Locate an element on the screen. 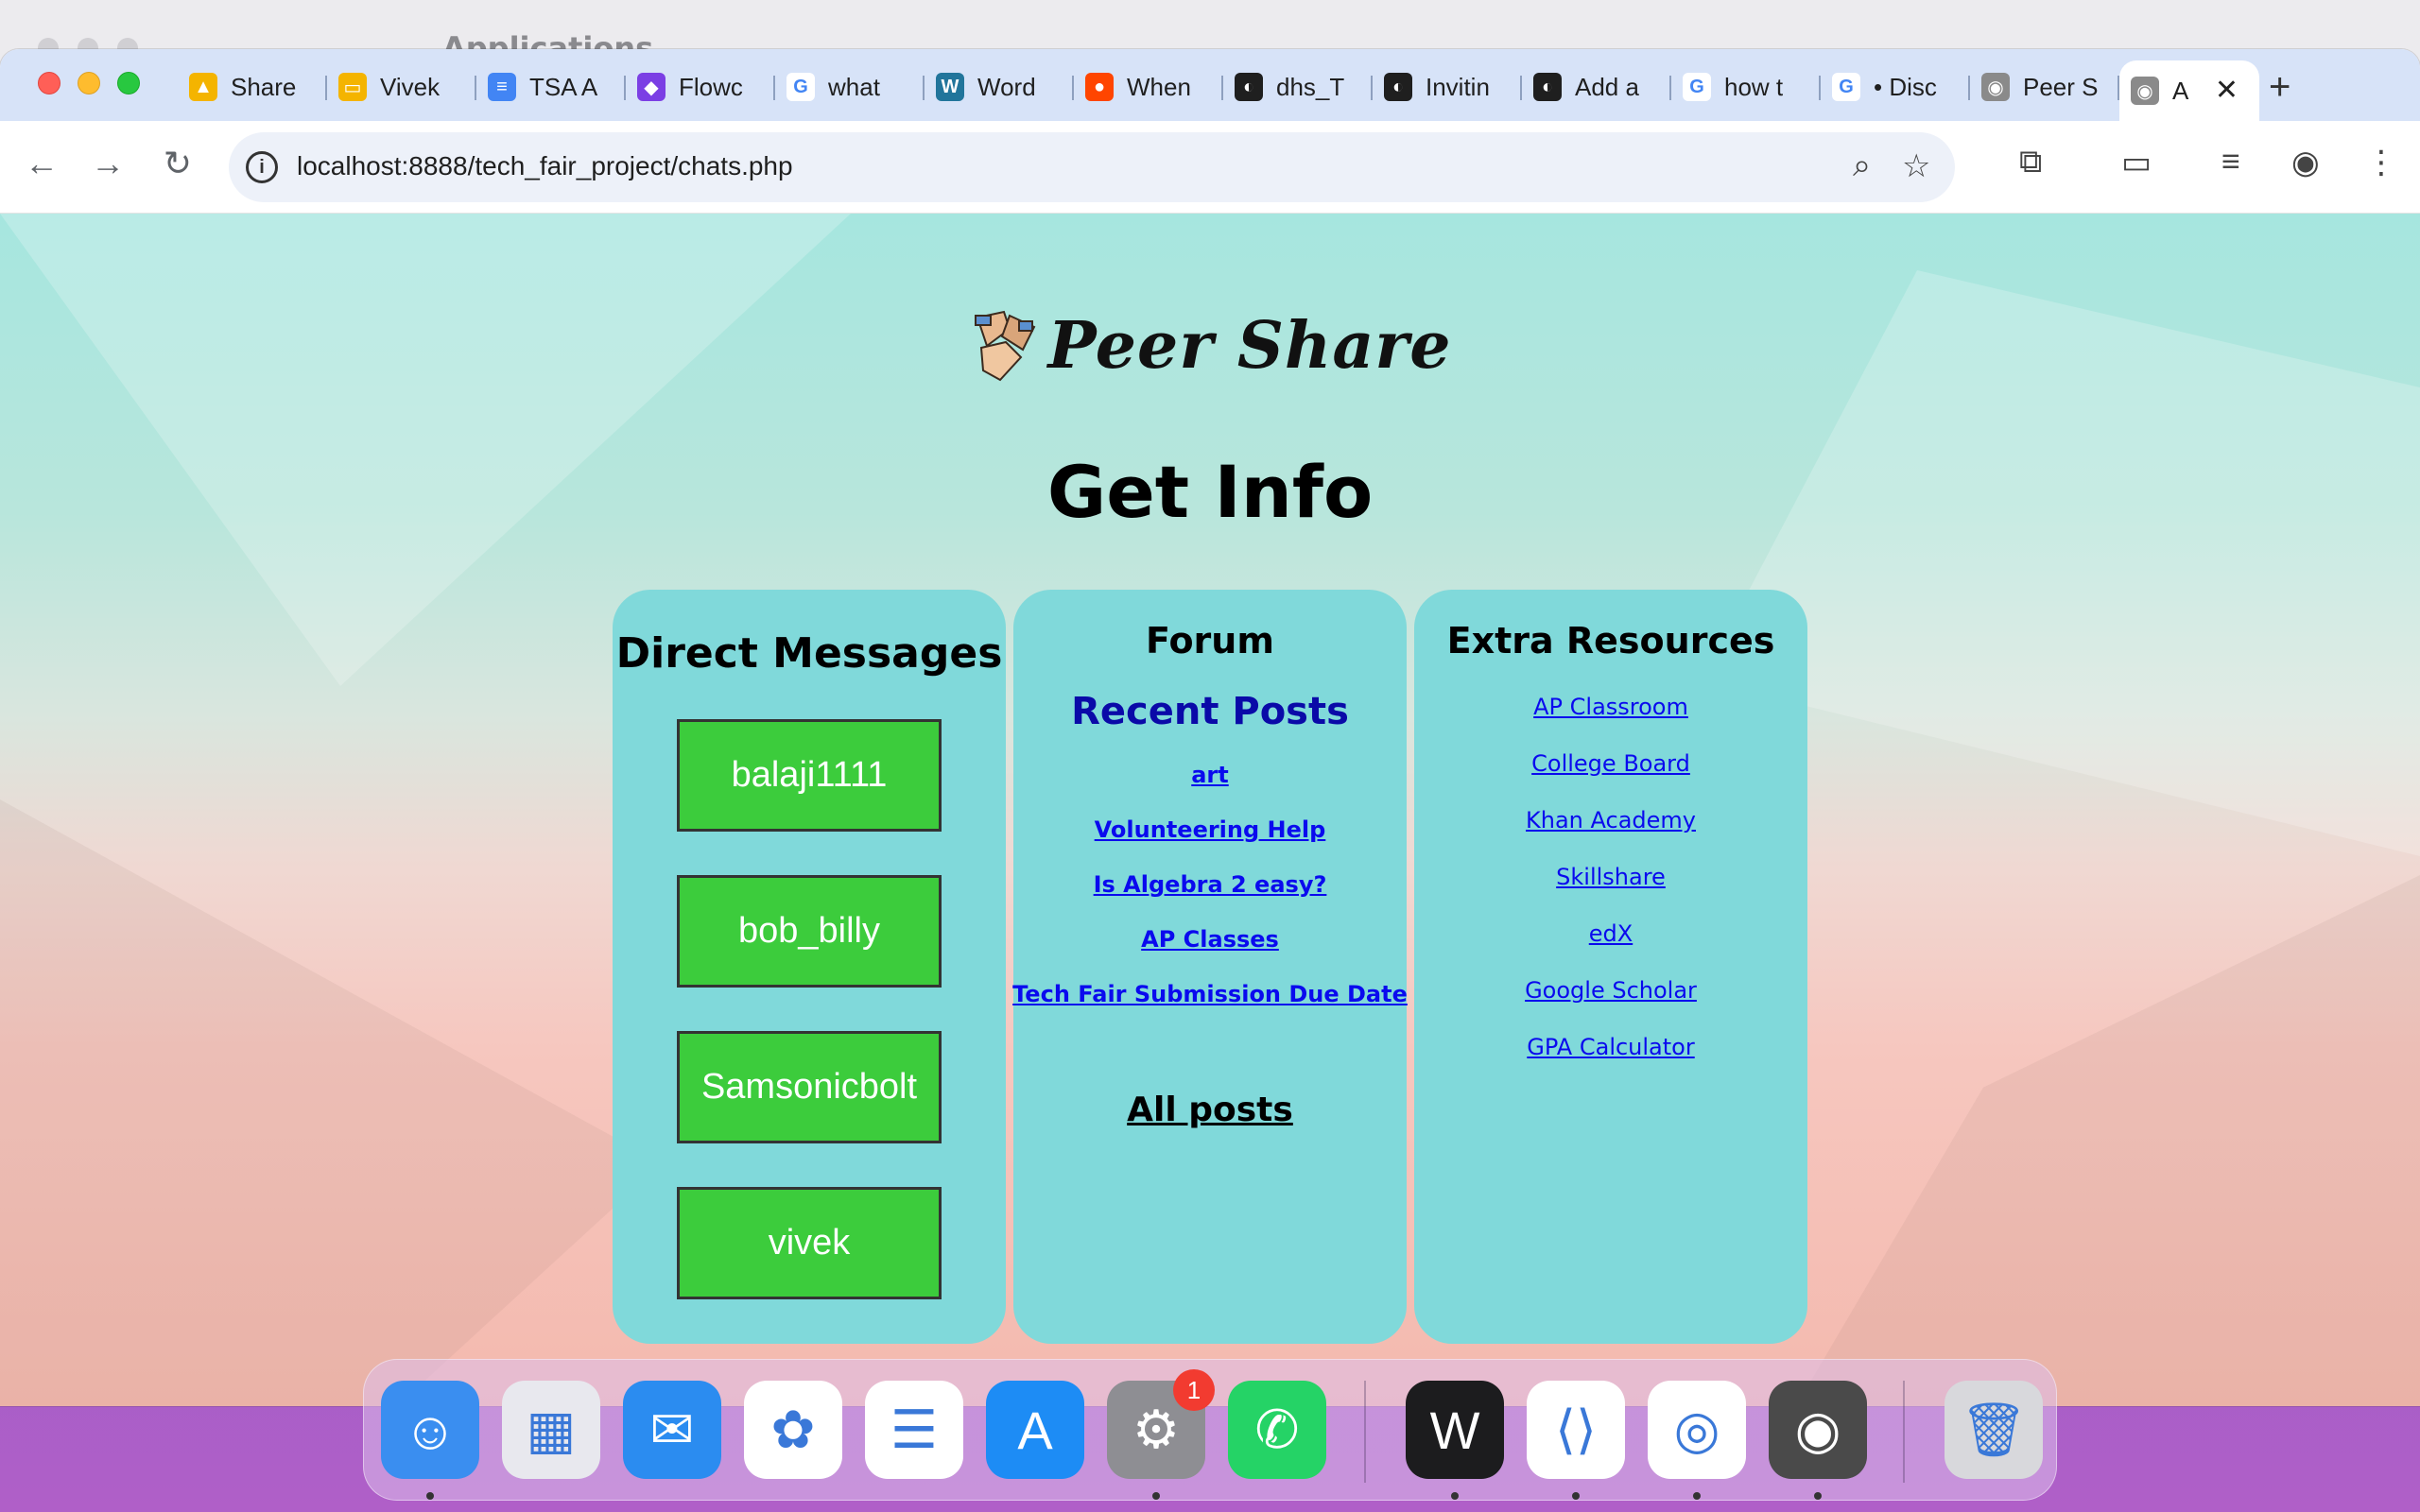  window-controls is located at coordinates (89, 83).